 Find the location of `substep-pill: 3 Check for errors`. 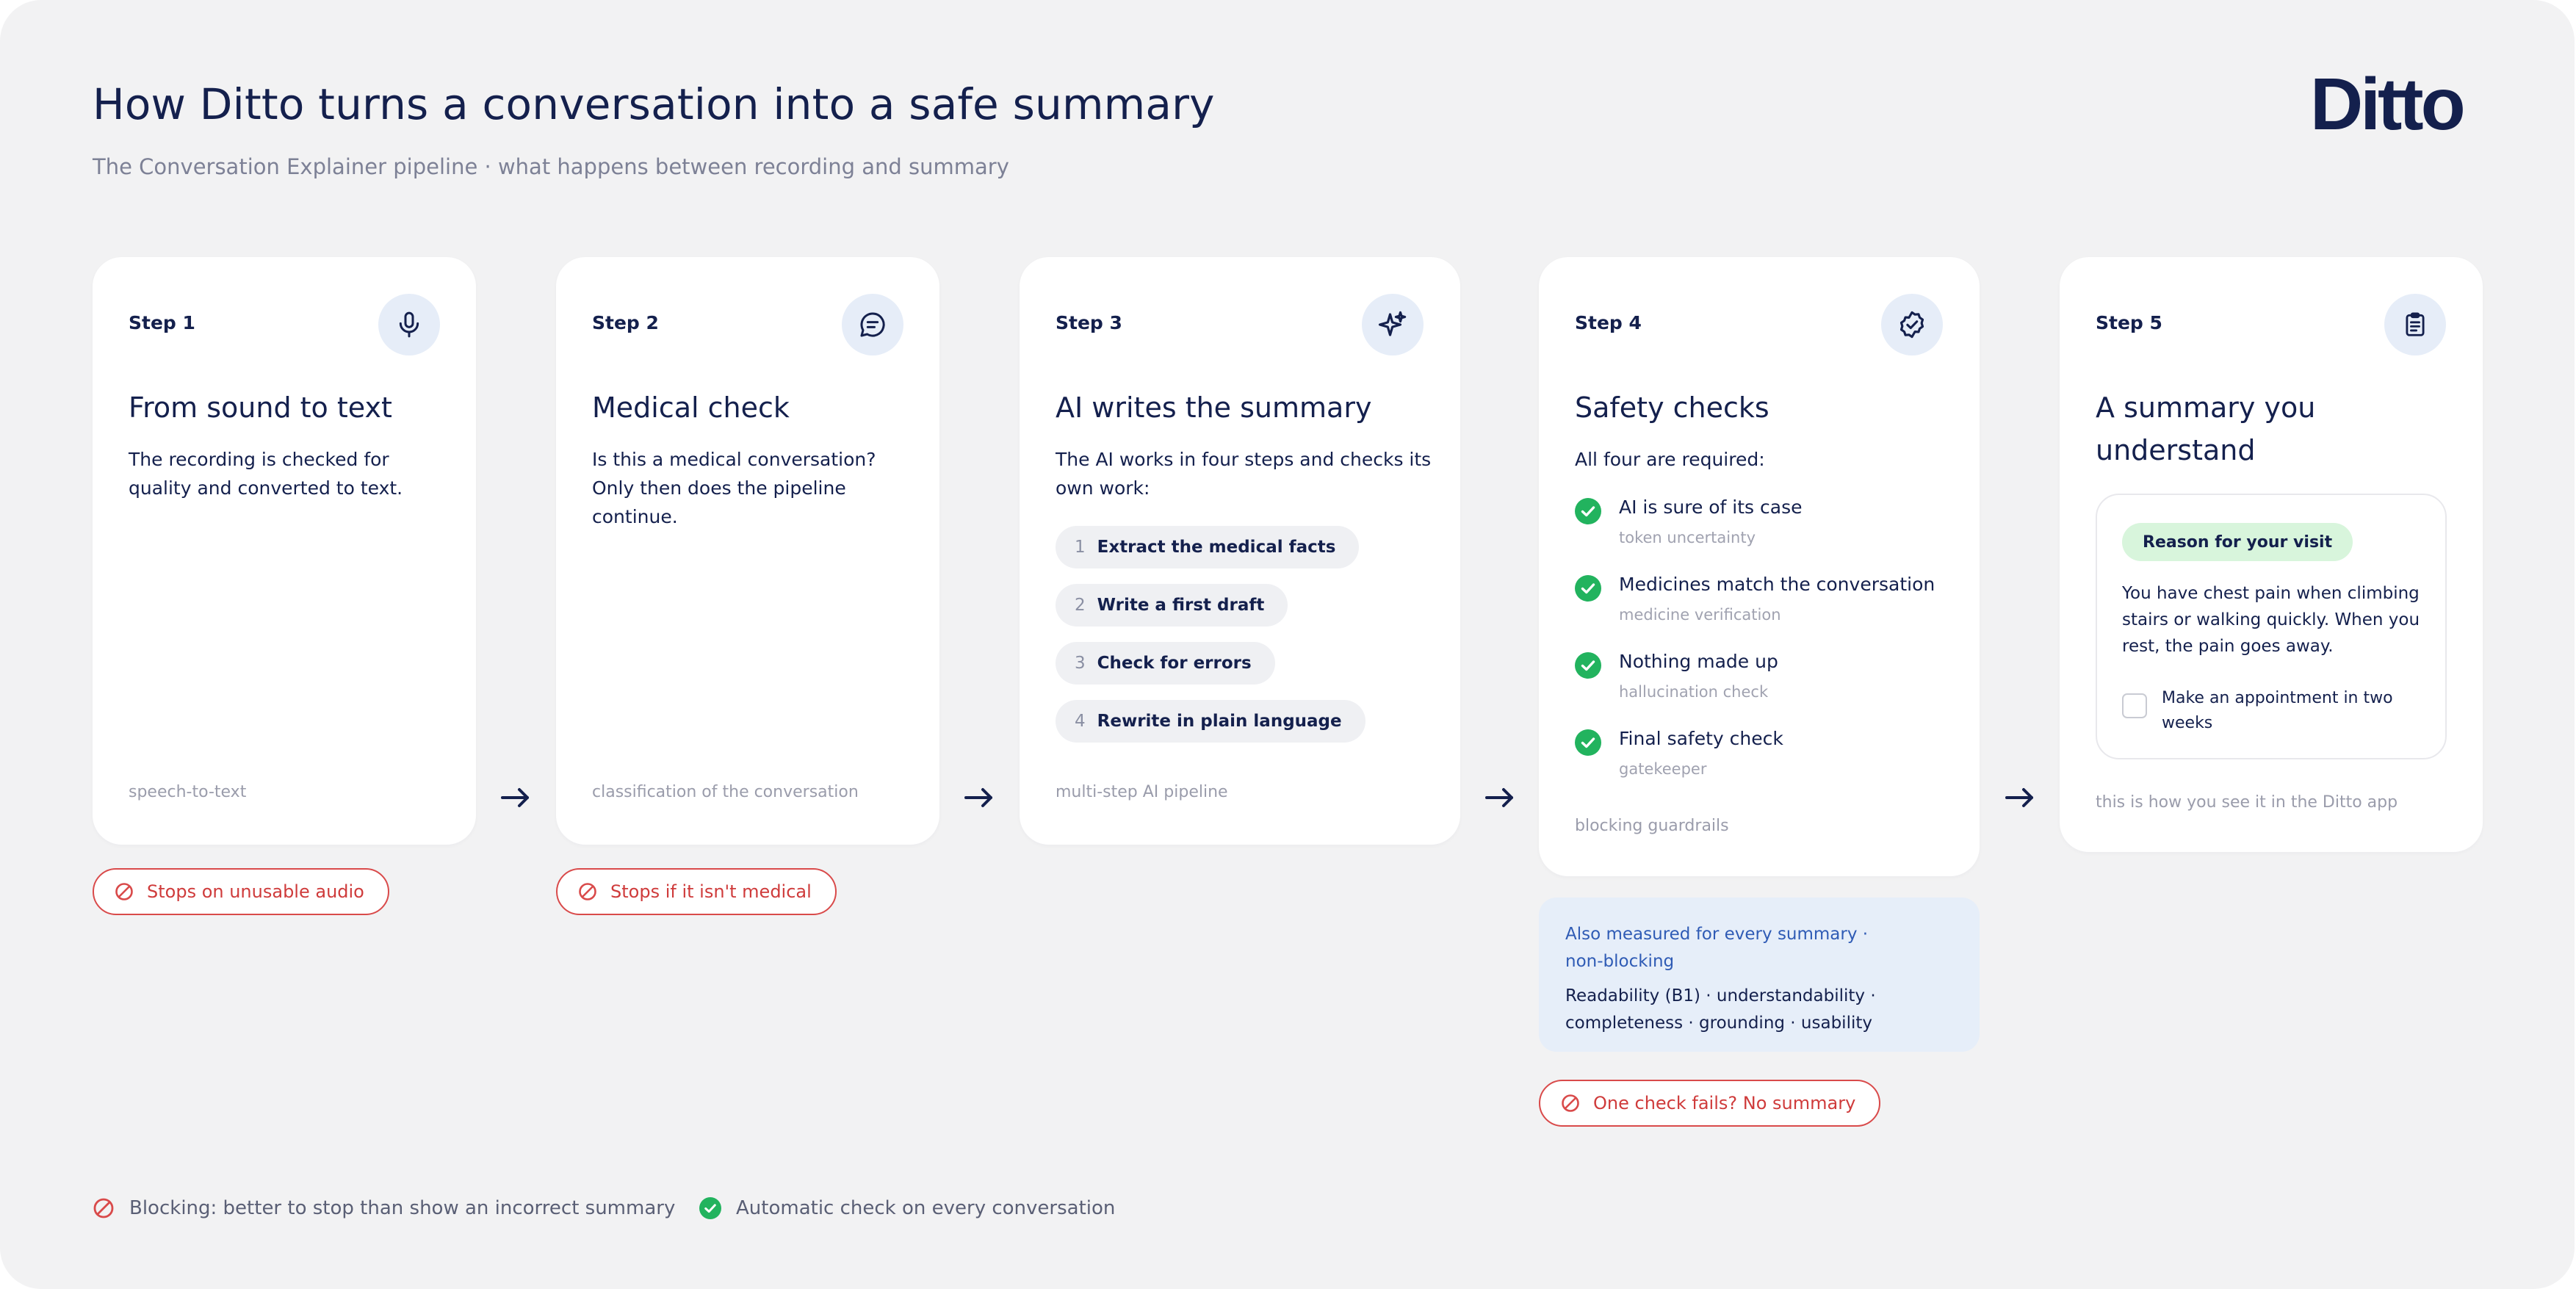

substep-pill: 3 Check for errors is located at coordinates (1165, 664).